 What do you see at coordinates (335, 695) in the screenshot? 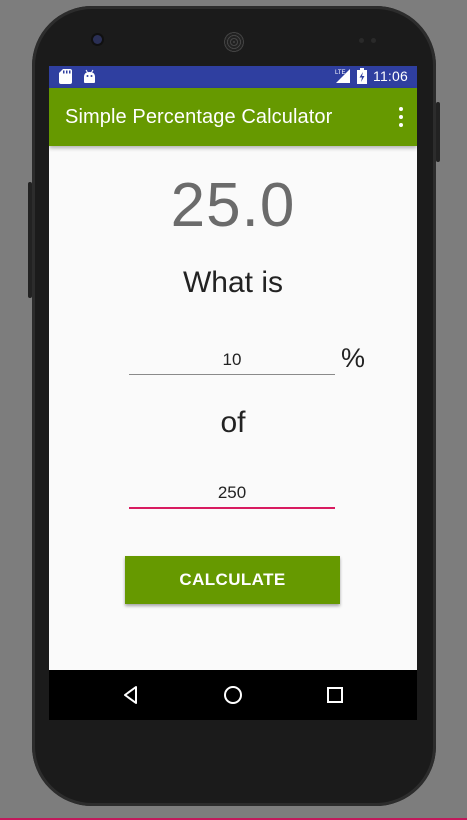
I see `recents-icon` at bounding box center [335, 695].